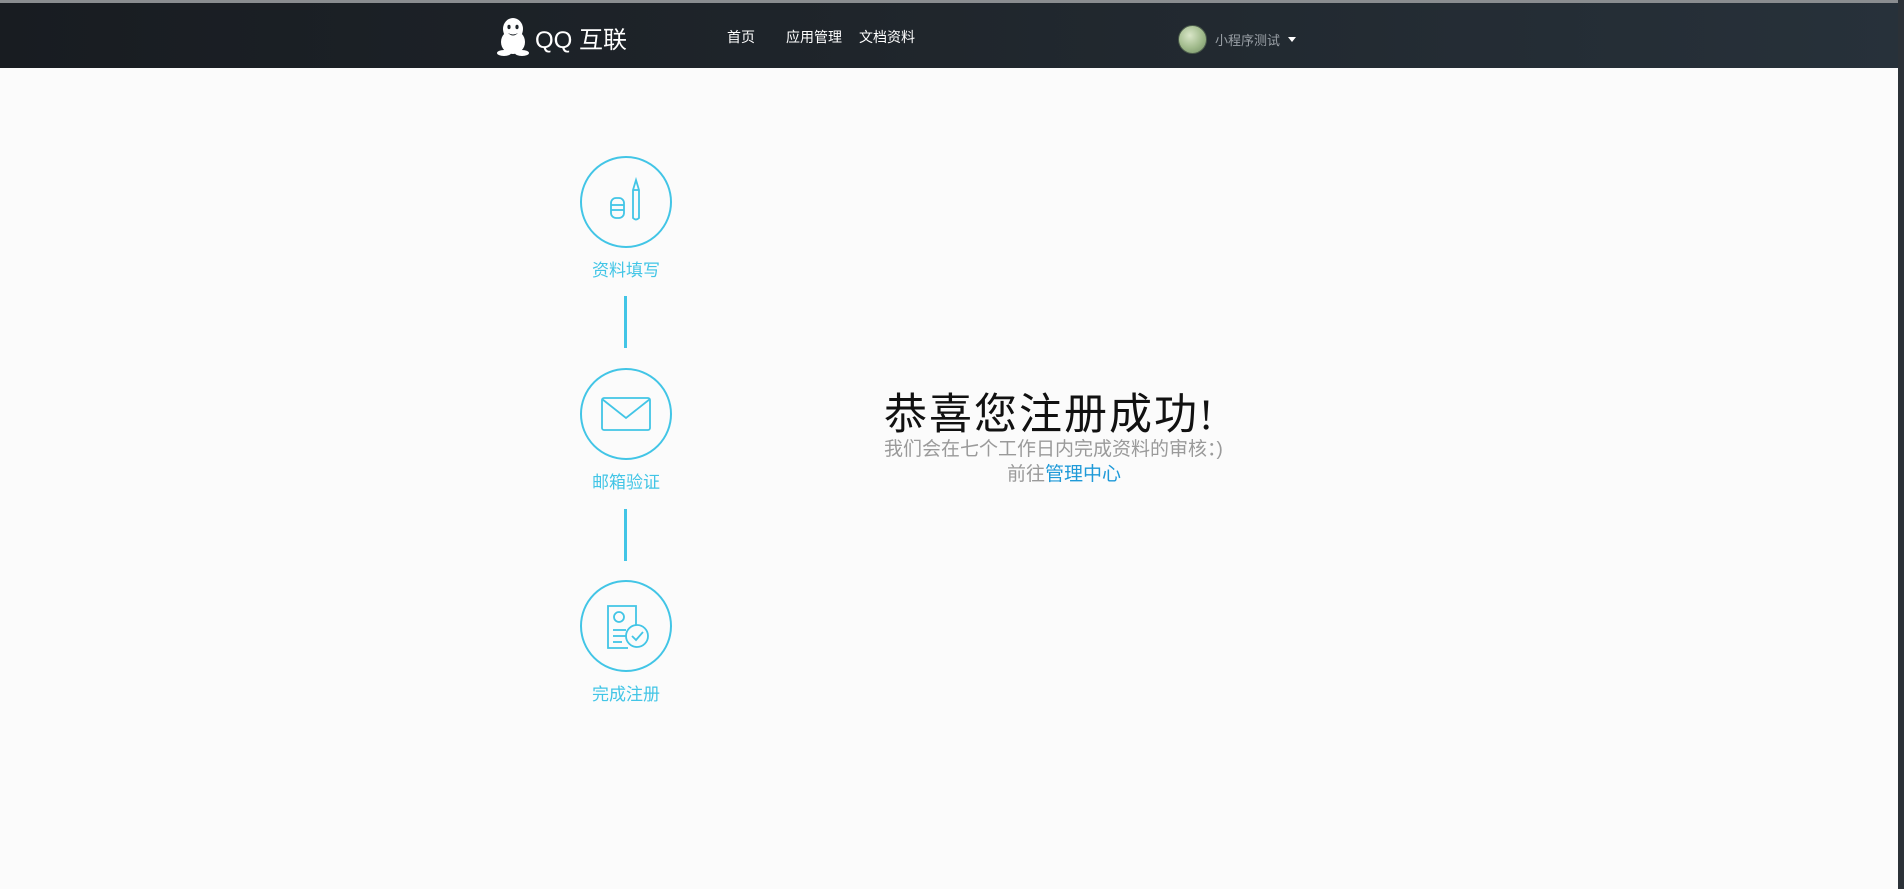 The width and height of the screenshot is (1904, 889). I want to click on nav-home: 首页, so click(741, 37).